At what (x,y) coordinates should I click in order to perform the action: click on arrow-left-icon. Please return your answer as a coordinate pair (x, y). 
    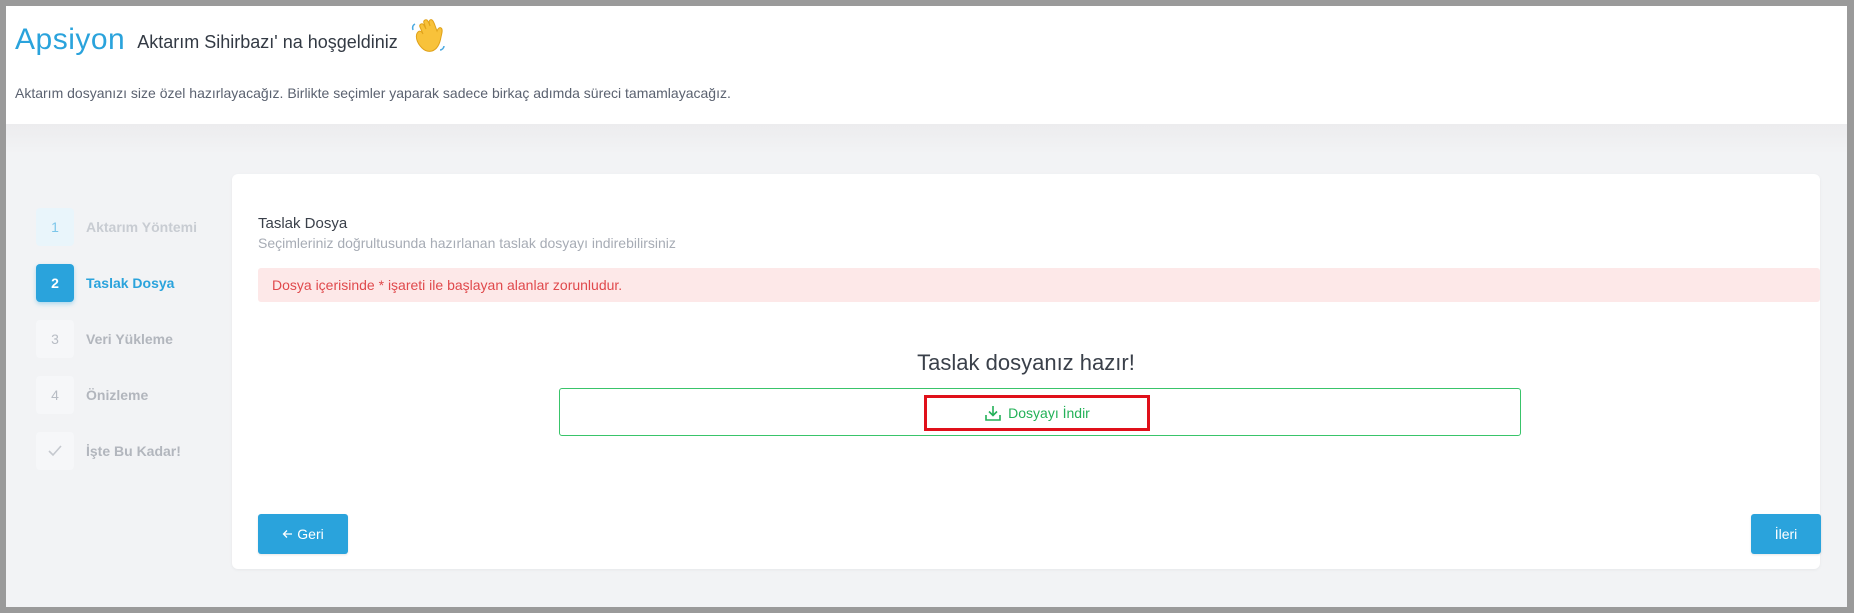
    Looking at the image, I should click on (287, 534).